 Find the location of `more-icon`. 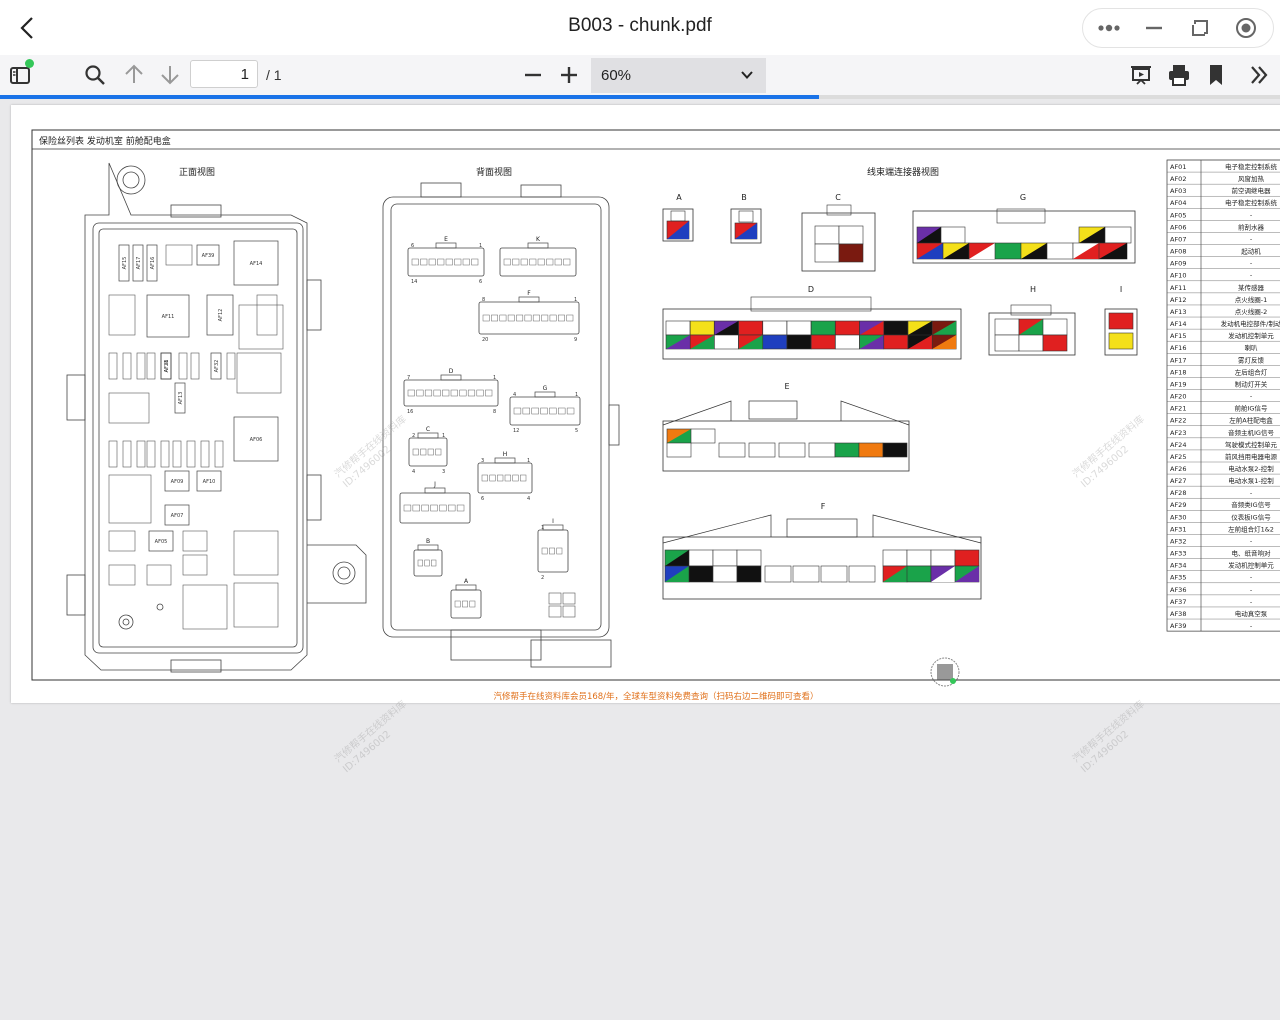

more-icon is located at coordinates (1109, 28).